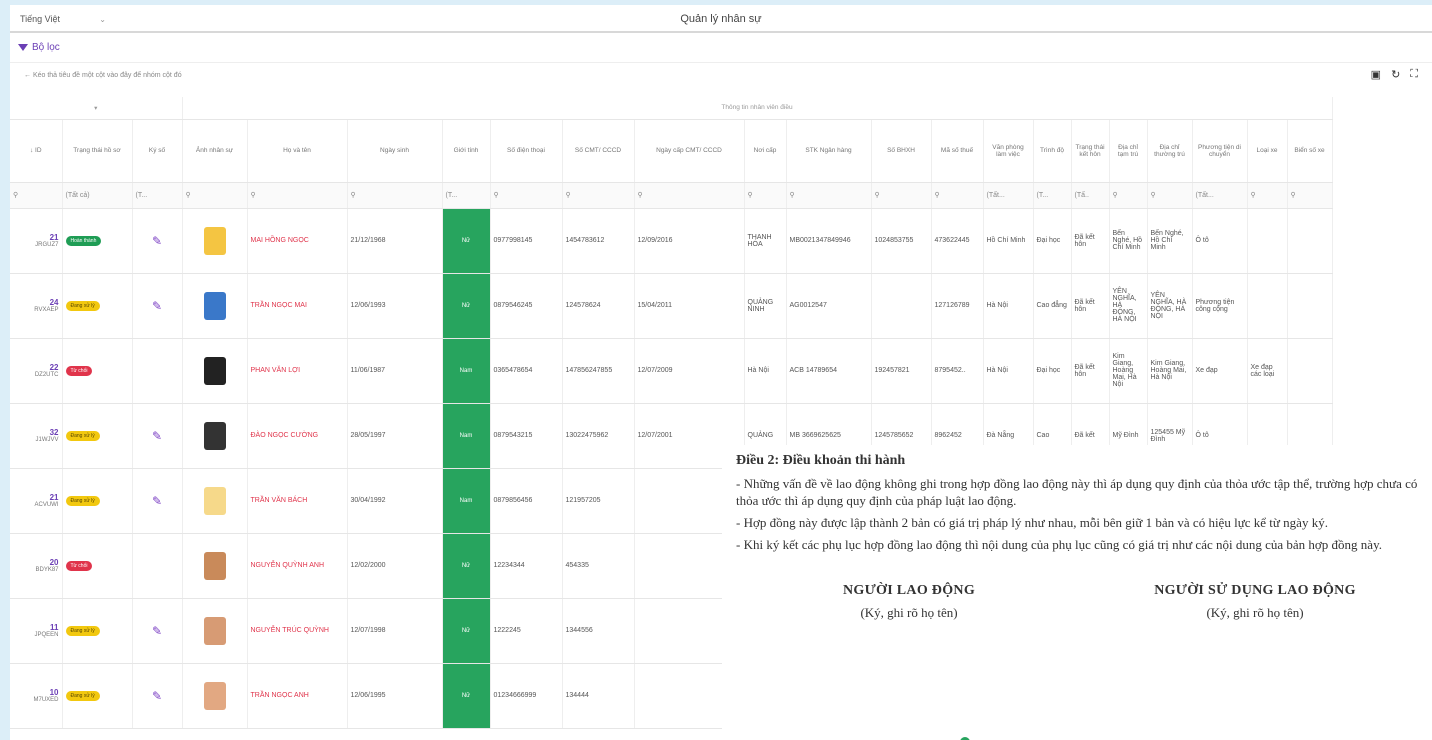 Image resolution: width=1432 pixels, height=740 pixels. Describe the element at coordinates (1310, 151) in the screenshot. I see `column-header: Biển số xe` at that location.